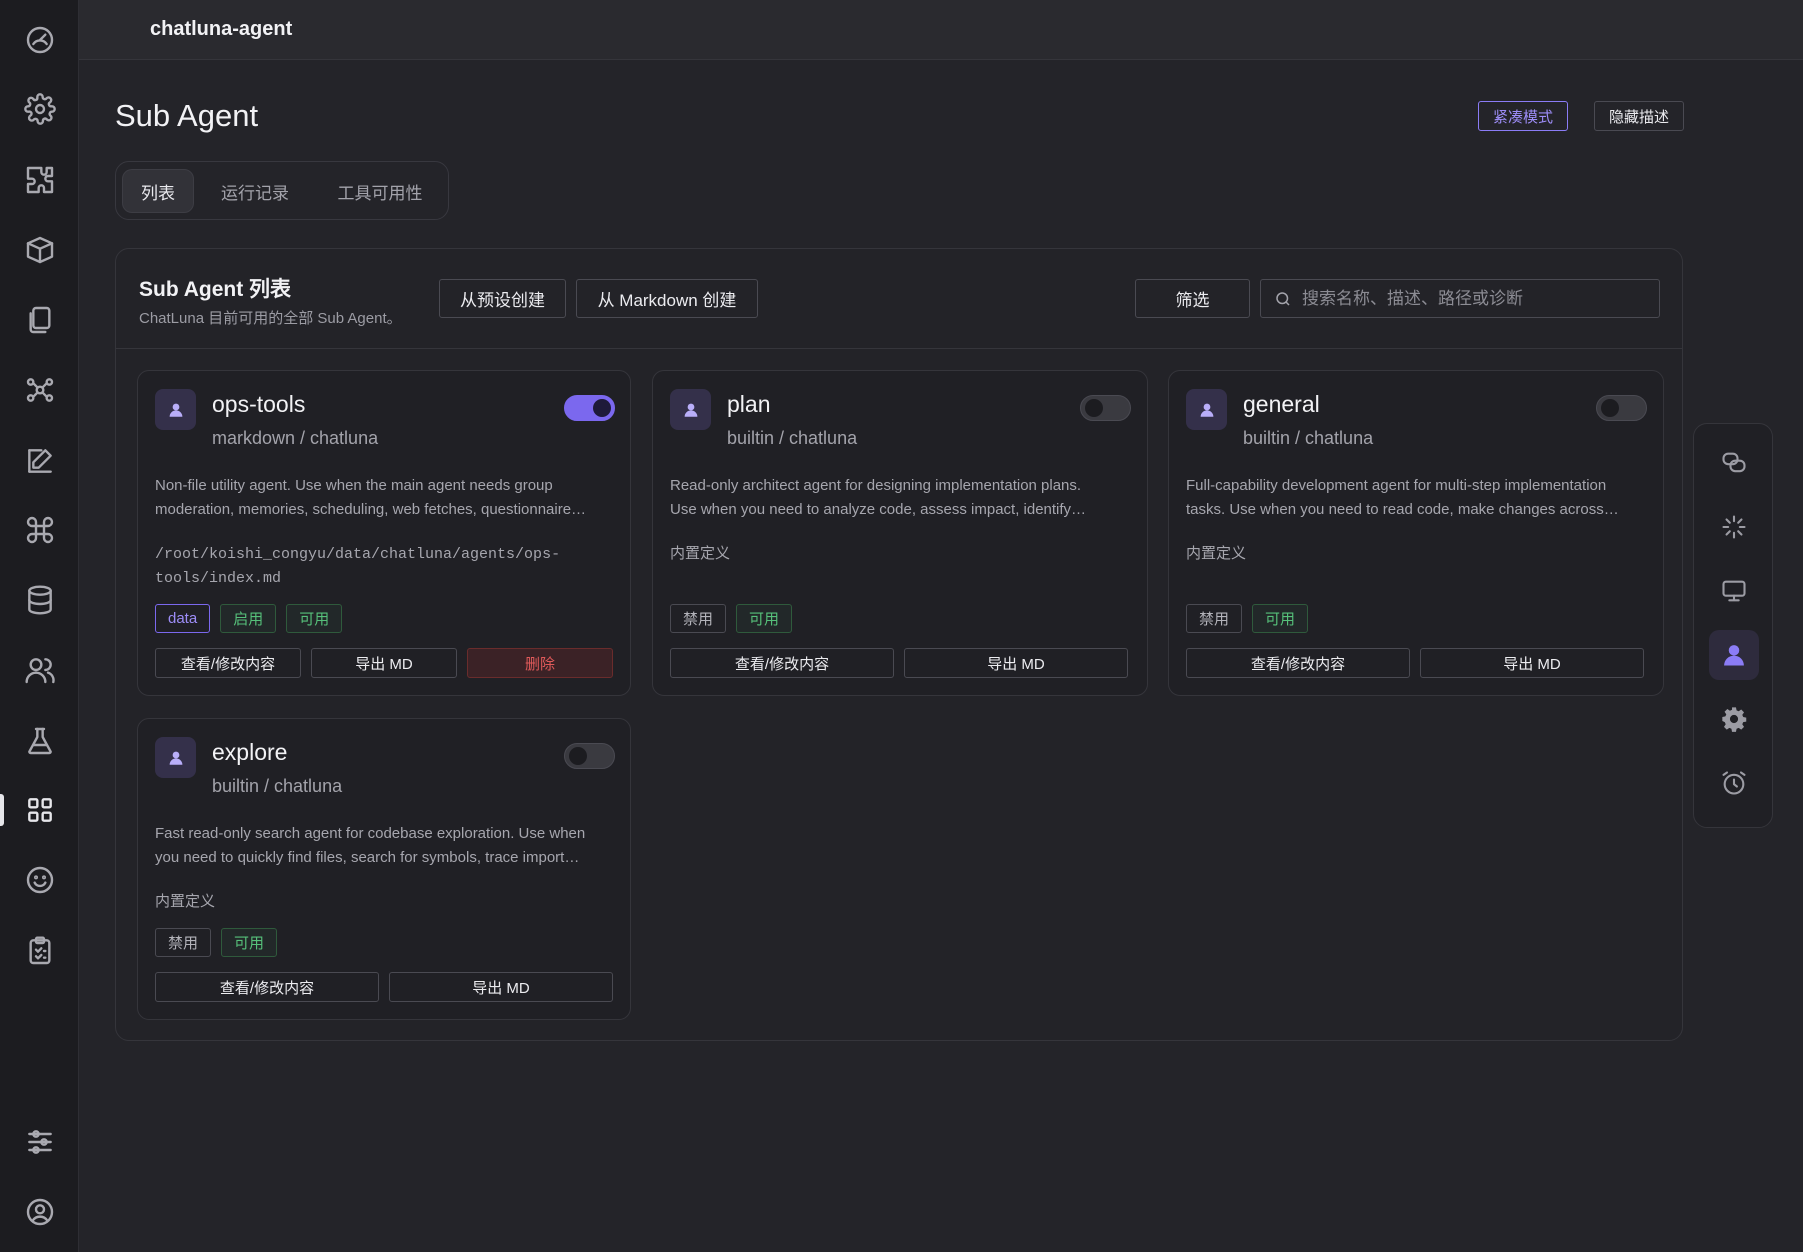 This screenshot has width=1803, height=1252. I want to click on filter-button: 筛选, so click(1192, 298).